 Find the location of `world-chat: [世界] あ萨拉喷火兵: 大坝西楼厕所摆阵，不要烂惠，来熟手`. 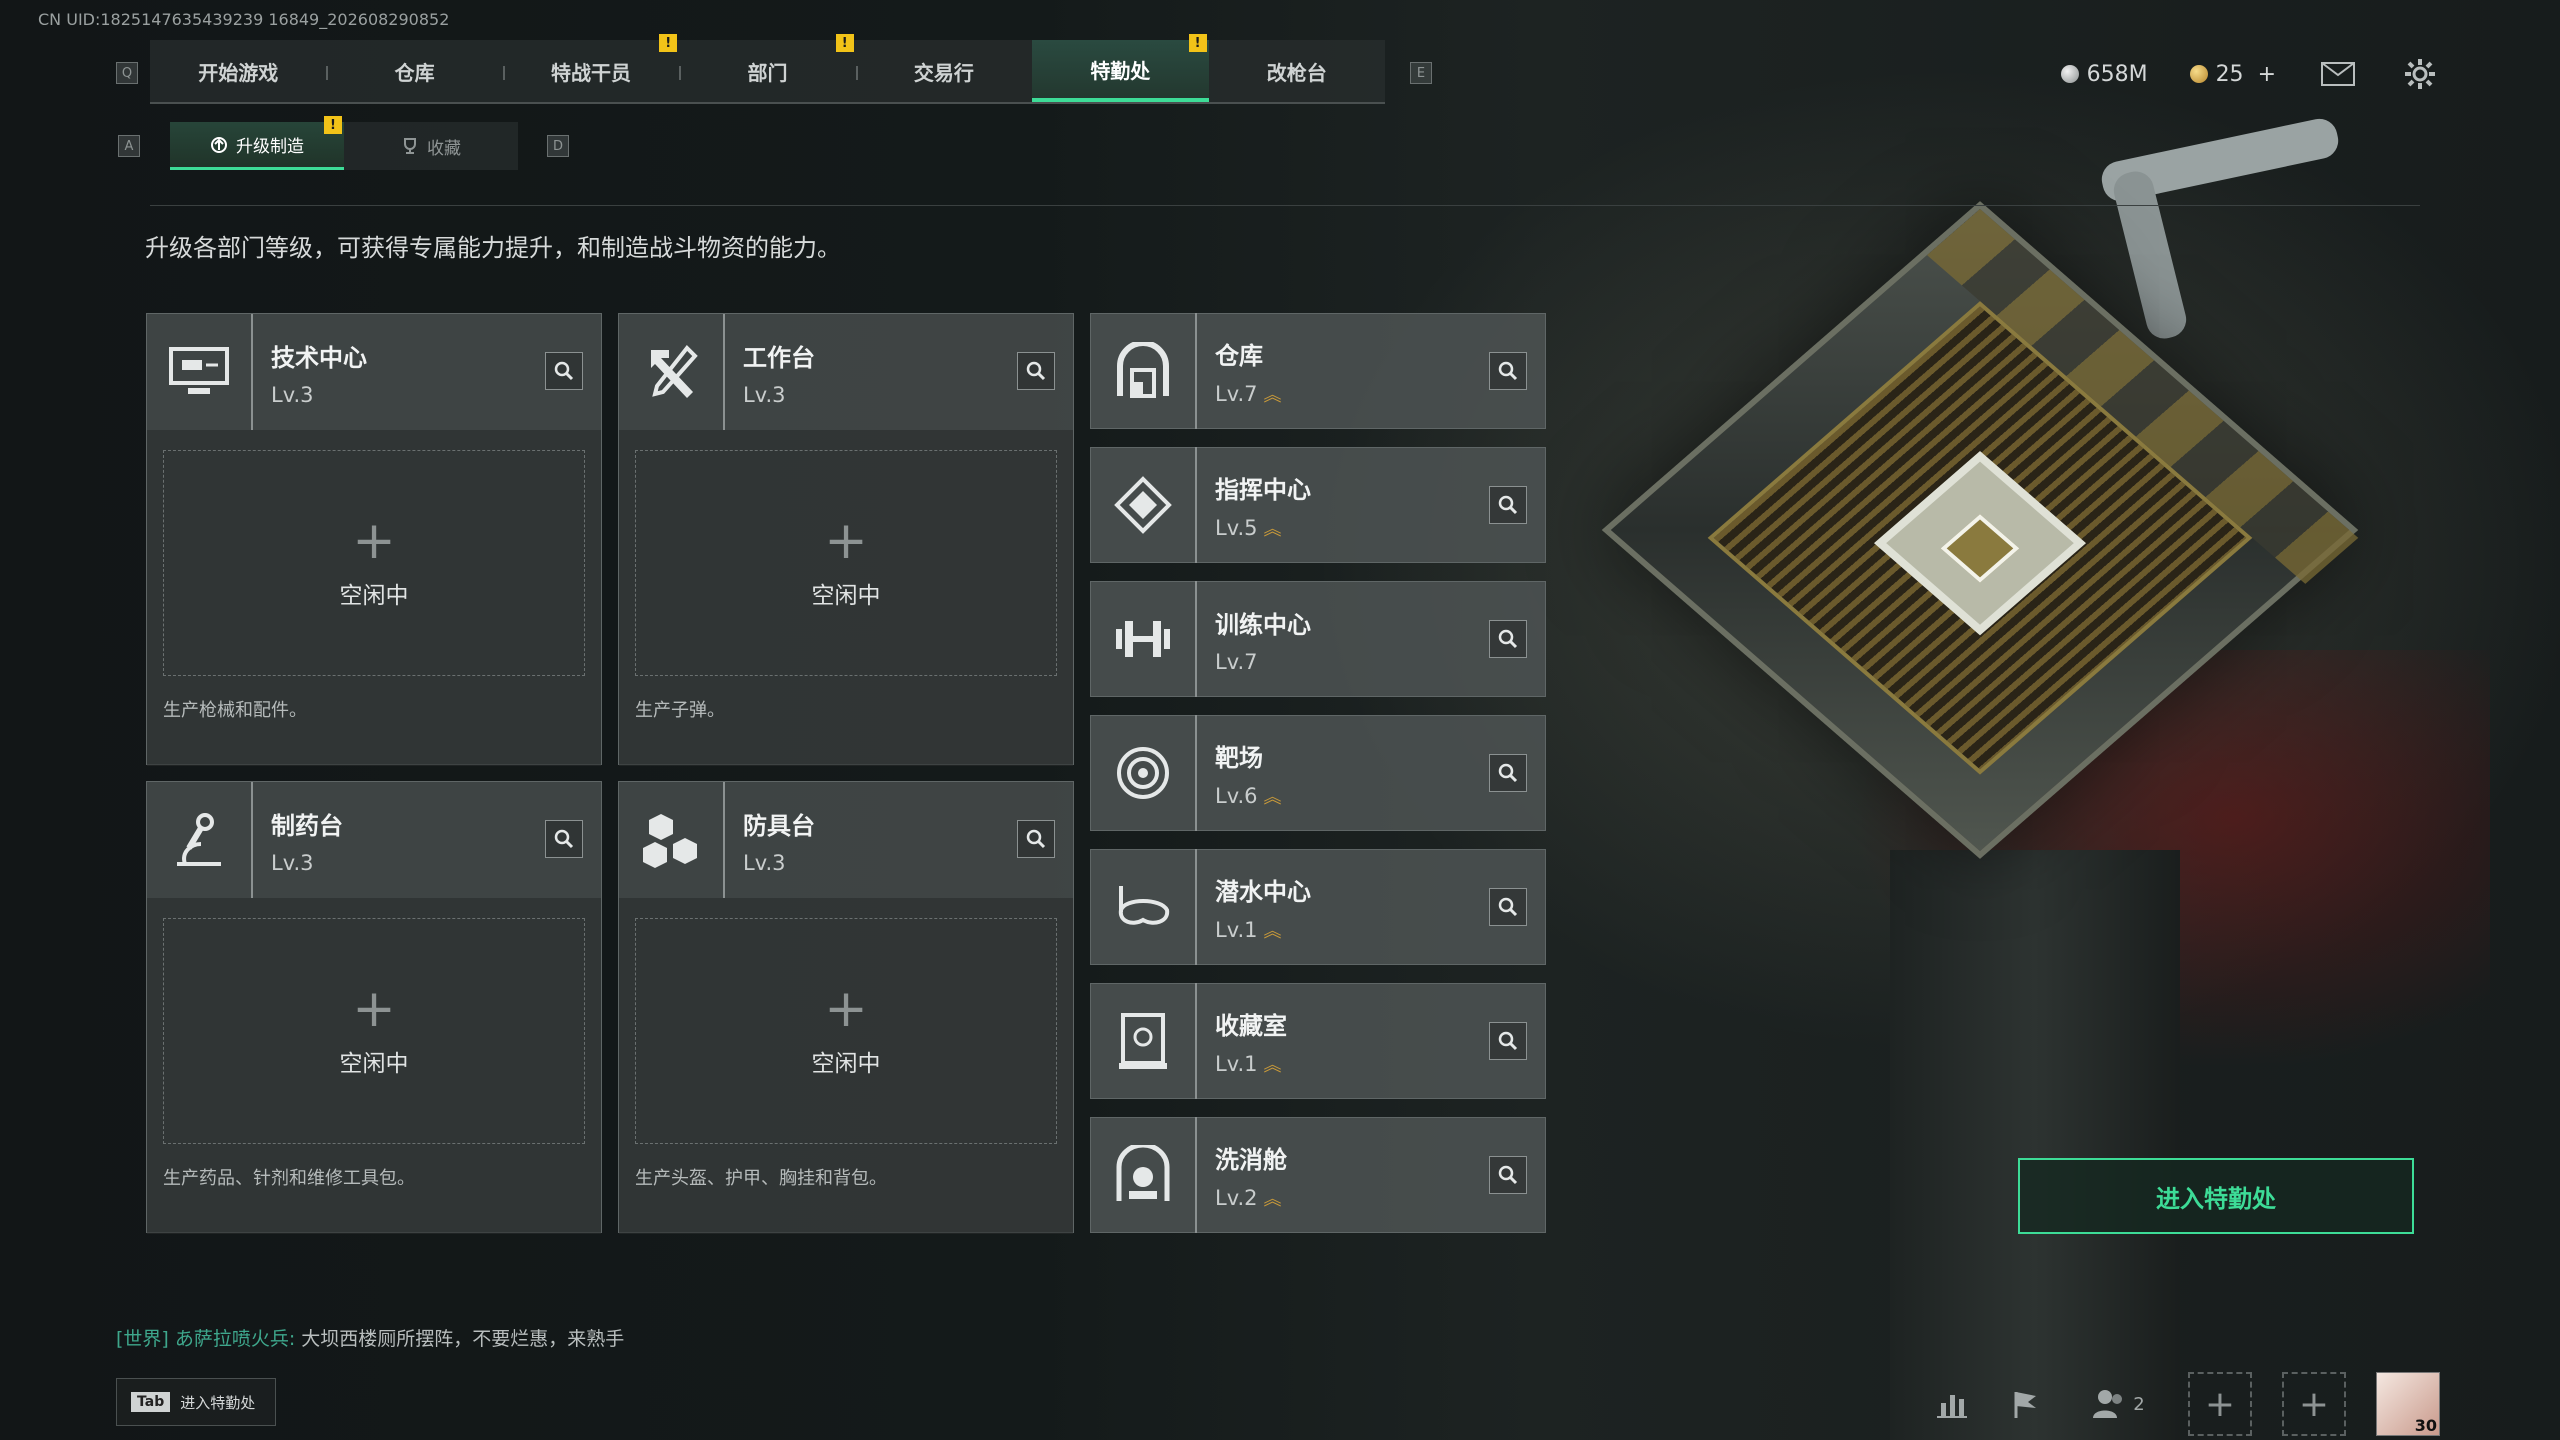

world-chat: [世界] あ萨拉喷火兵: 大坝西楼厕所摆阵，不要烂惠，来熟手 is located at coordinates (370, 1337).